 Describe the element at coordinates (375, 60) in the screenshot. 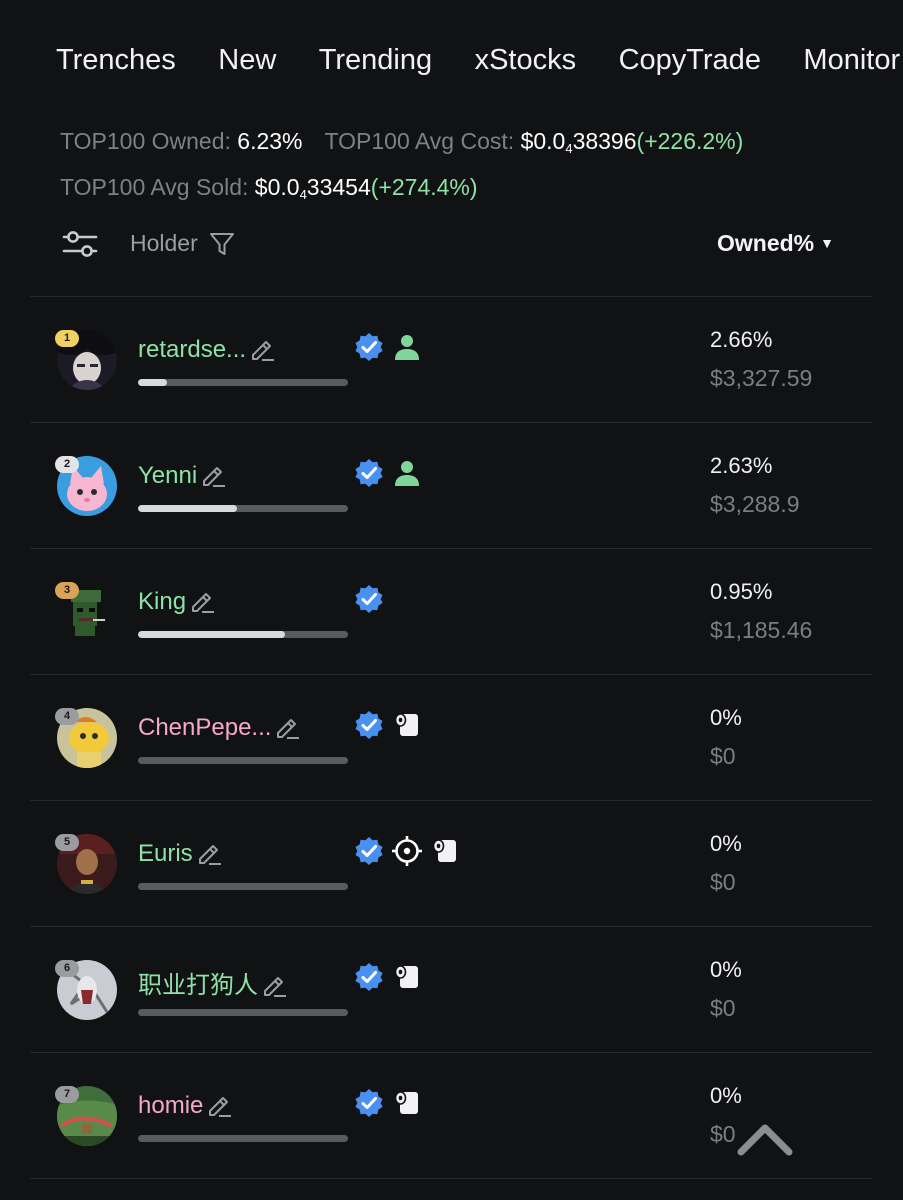

I see `tab-trending: Trending` at that location.